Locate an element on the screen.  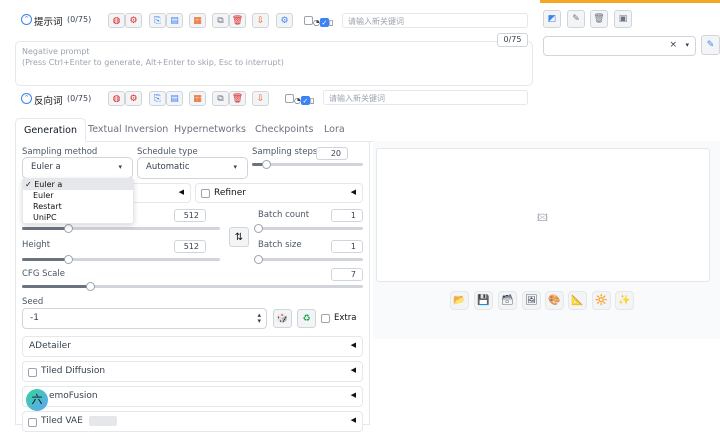
pencil-icon: ✎ is located at coordinates (710, 45).